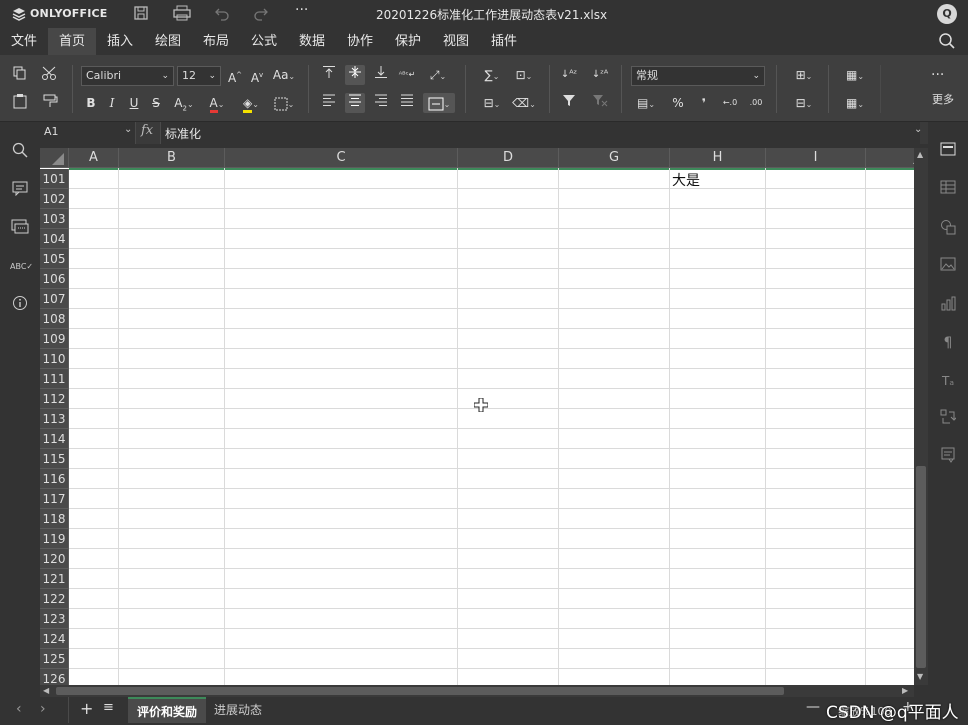 The image size is (968, 725). Describe the element at coordinates (24, 41) in the screenshot. I see `menu-file: 文件` at that location.